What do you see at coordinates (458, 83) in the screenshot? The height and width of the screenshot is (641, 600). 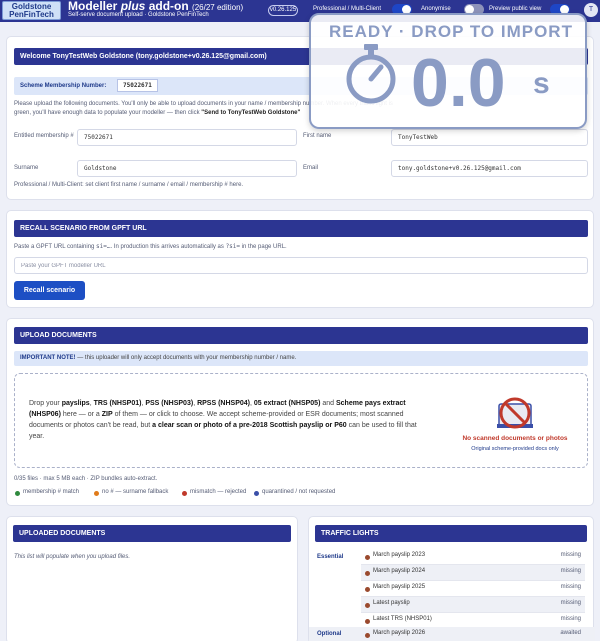 I see `timer-value: 0.0` at bounding box center [458, 83].